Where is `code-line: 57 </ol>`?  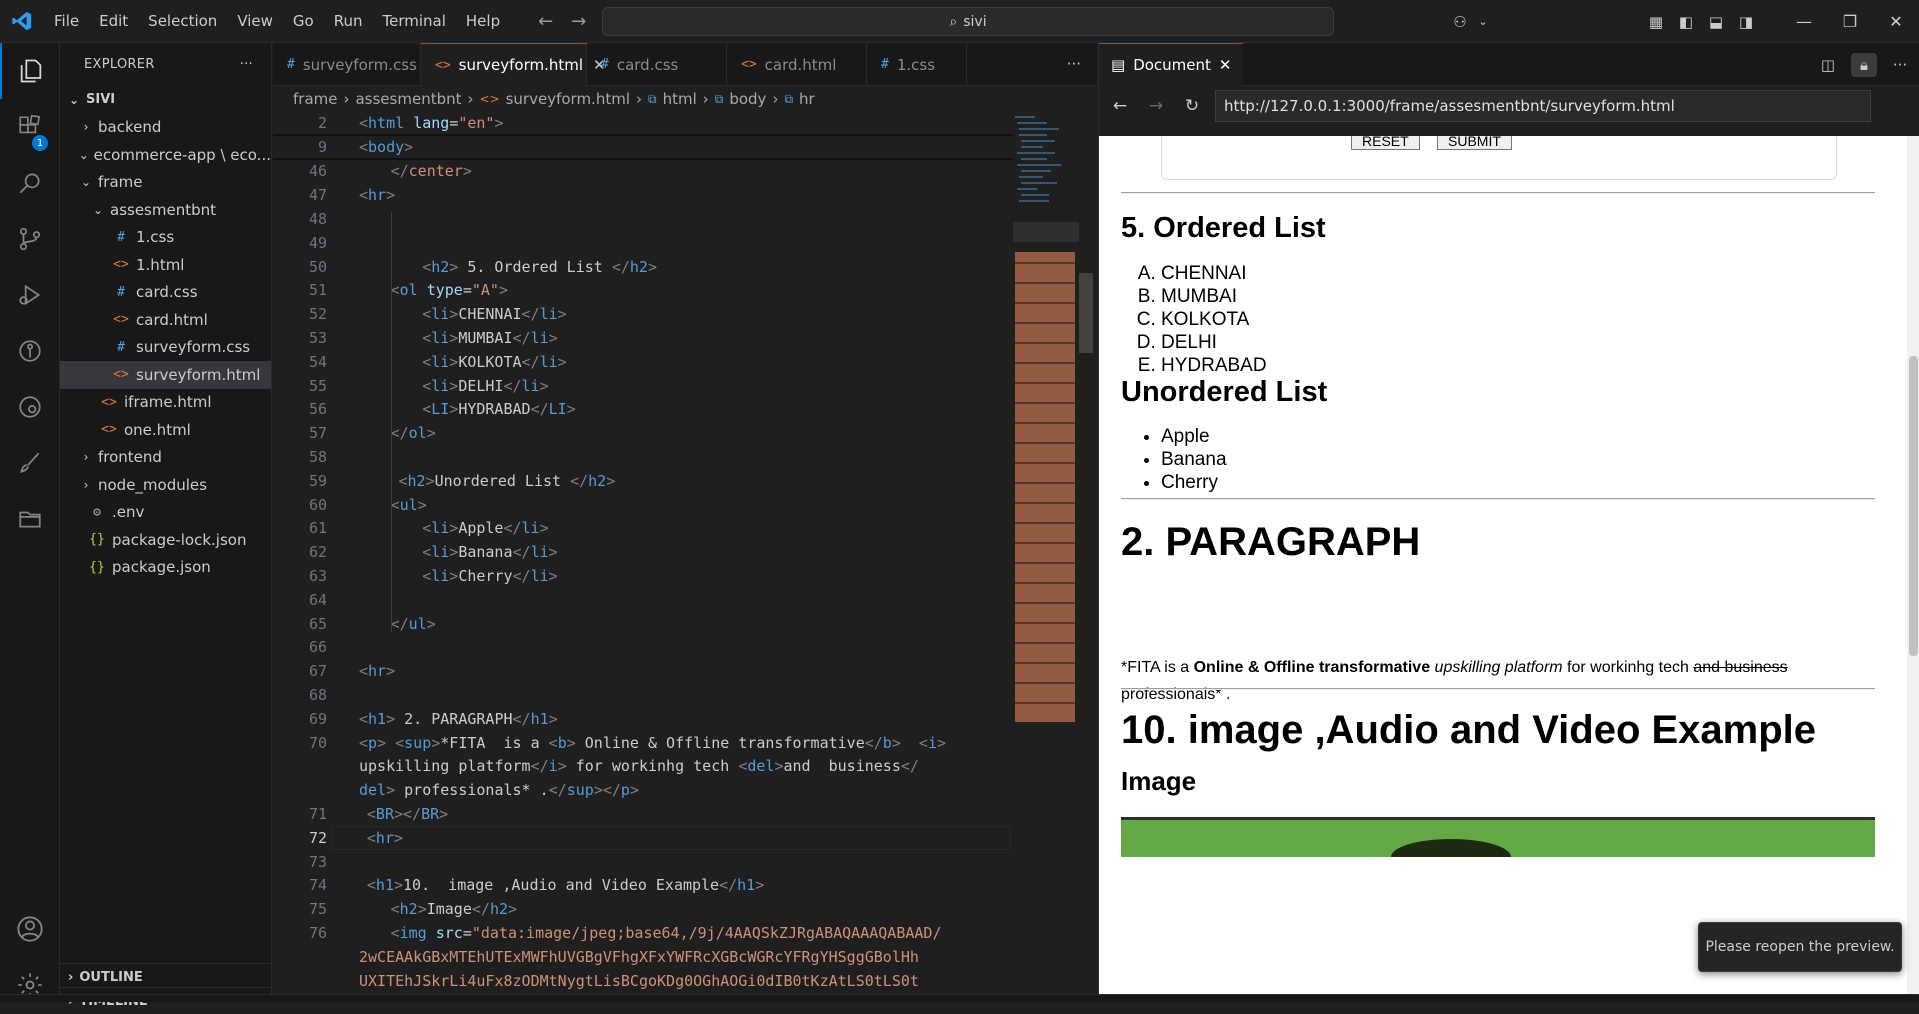 code-line: 57 </ol> is located at coordinates (643, 433).